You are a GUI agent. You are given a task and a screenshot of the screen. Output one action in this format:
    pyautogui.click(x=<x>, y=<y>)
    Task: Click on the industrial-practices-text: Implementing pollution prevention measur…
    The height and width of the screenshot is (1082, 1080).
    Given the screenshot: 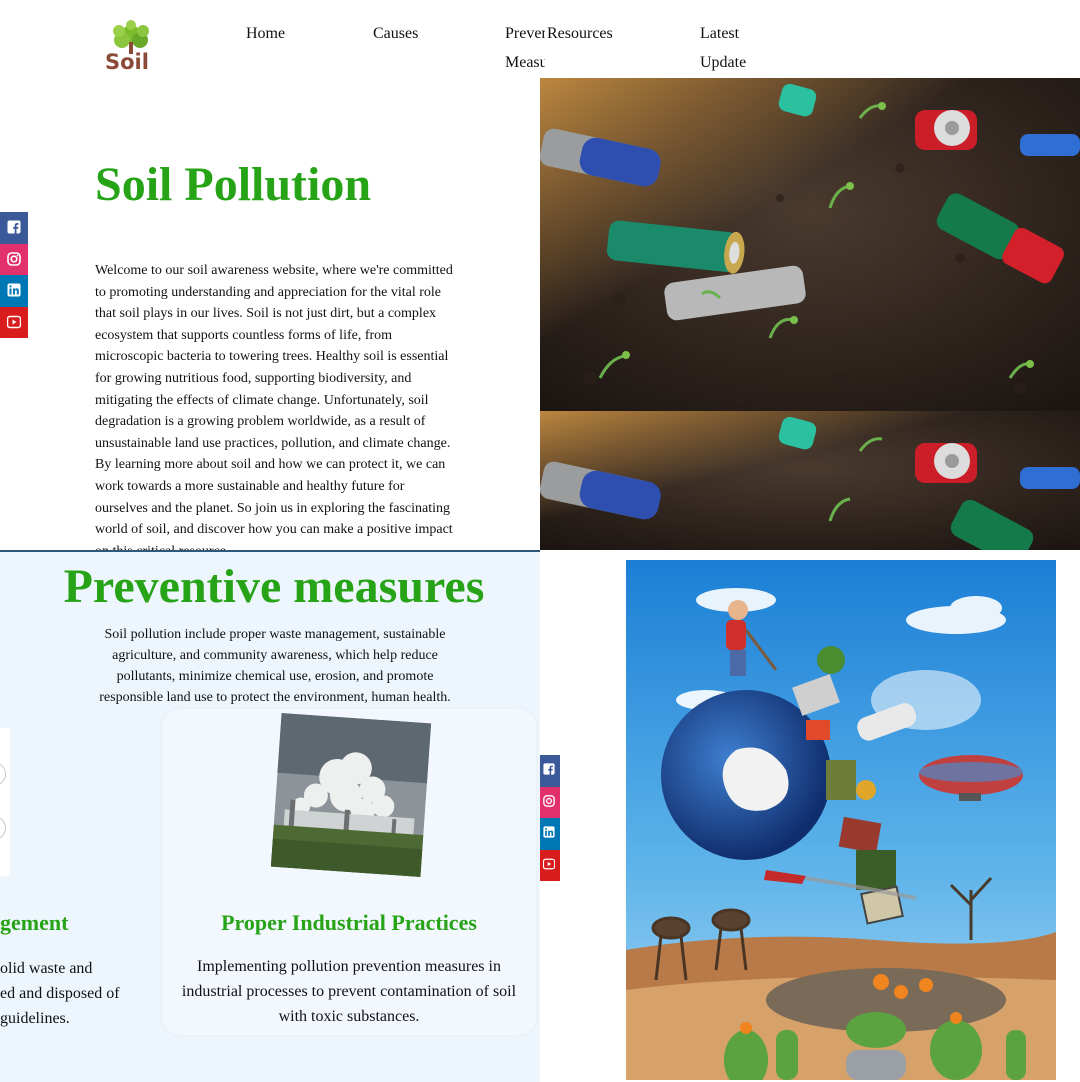 What is the action you would take?
    pyautogui.click(x=349, y=991)
    